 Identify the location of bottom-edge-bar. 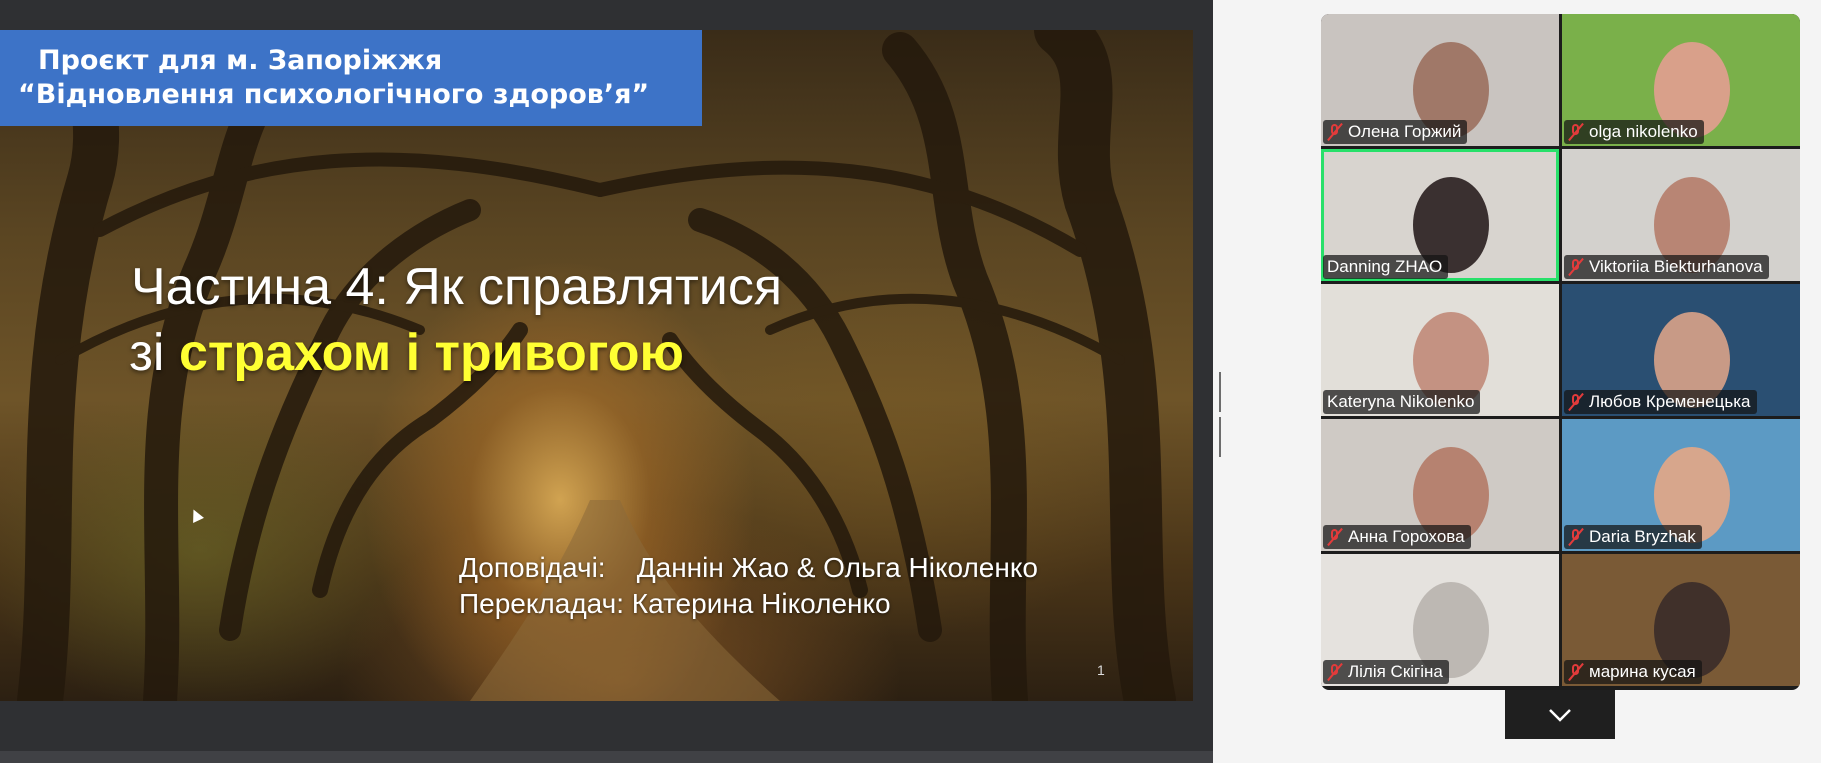
(606, 757).